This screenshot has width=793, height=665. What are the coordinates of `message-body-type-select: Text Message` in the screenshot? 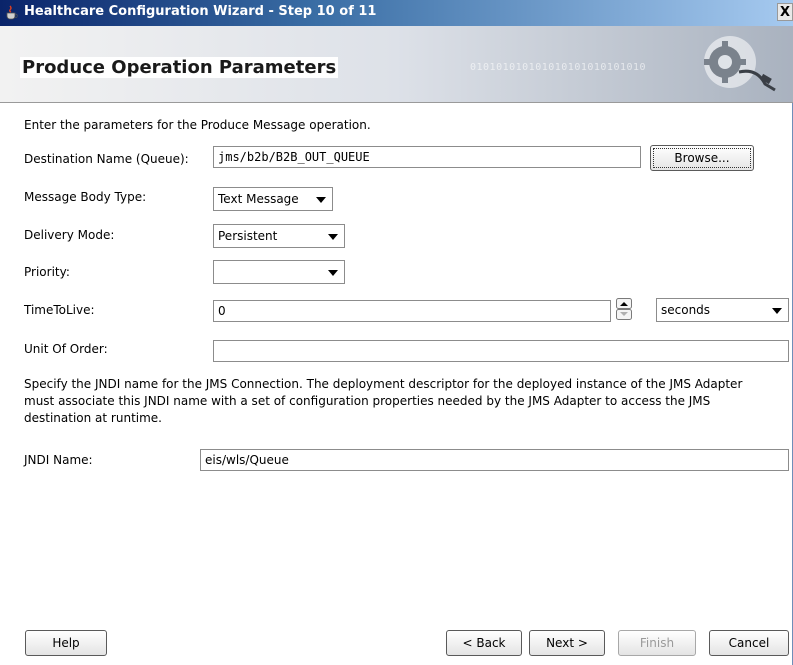 It's located at (273, 199).